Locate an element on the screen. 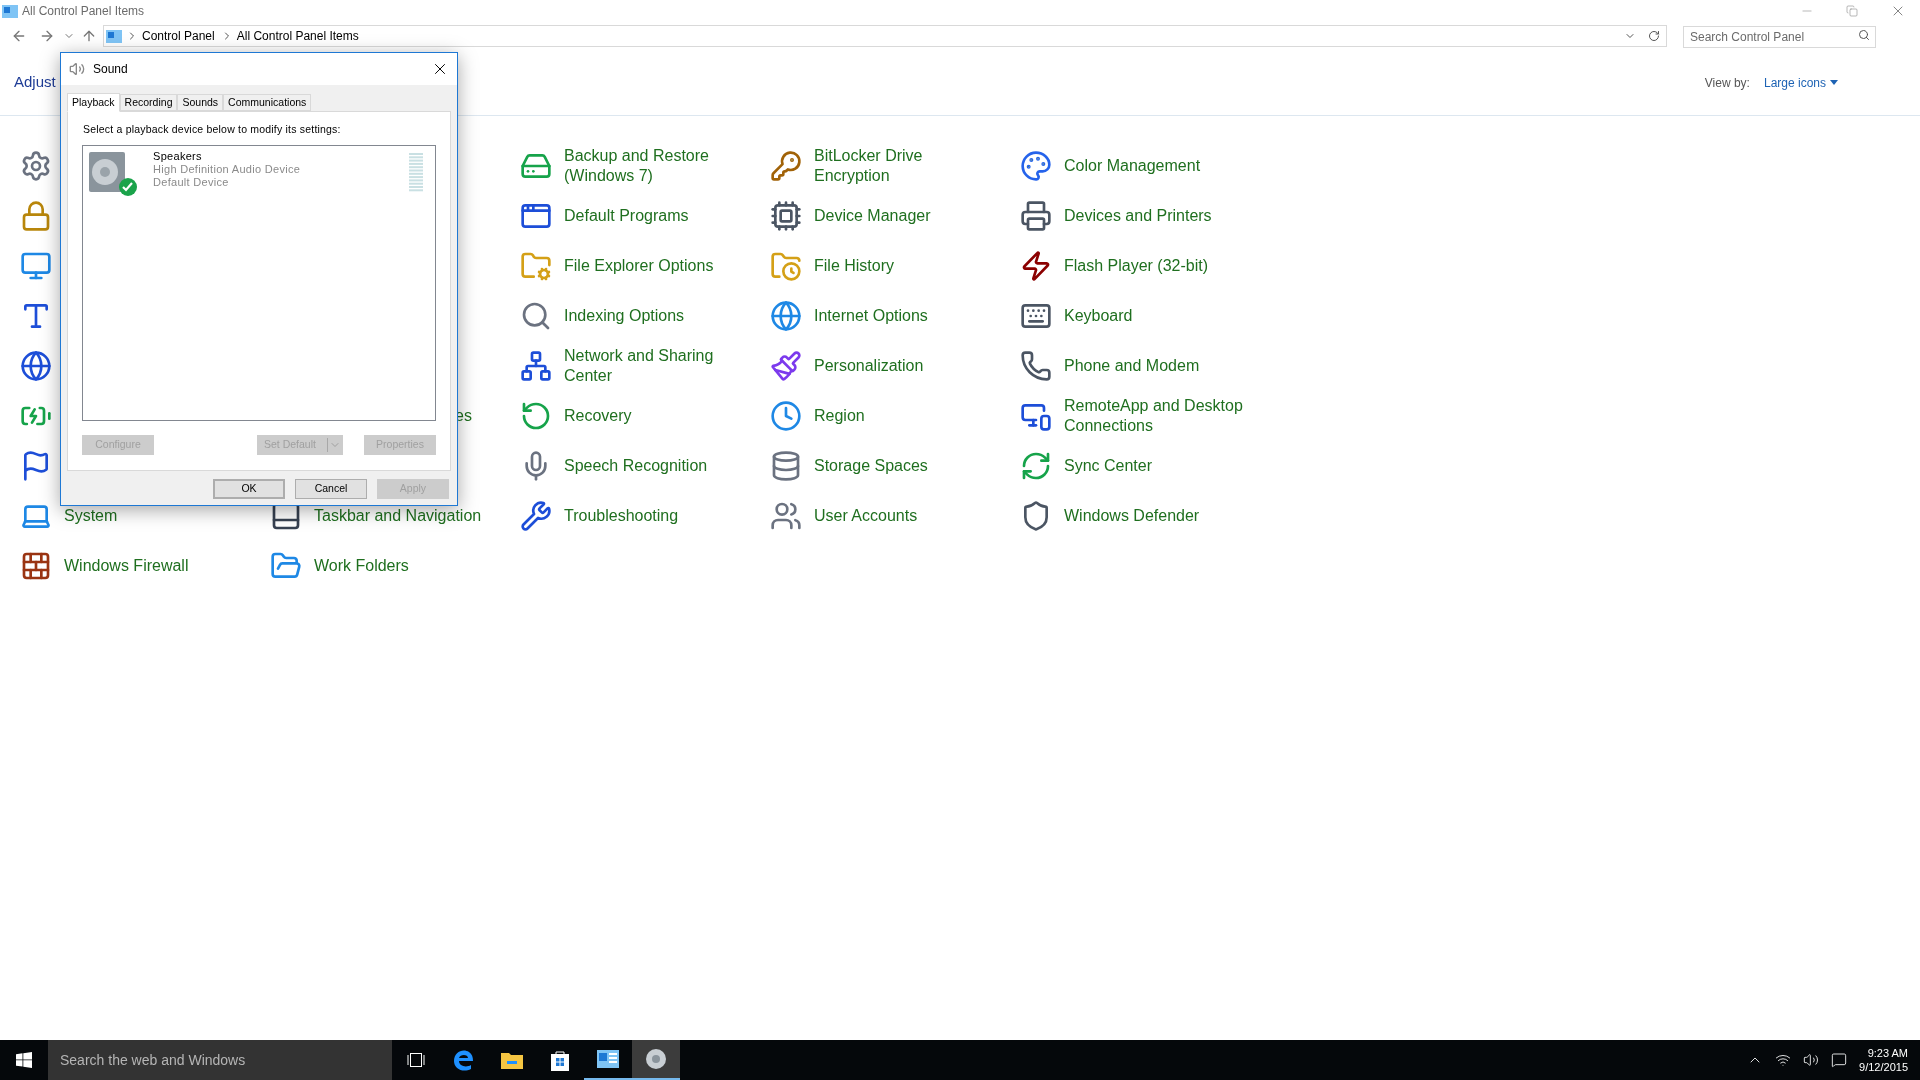 This screenshot has width=1920, height=1080. dialog-tab: Recording is located at coordinates (148, 102).